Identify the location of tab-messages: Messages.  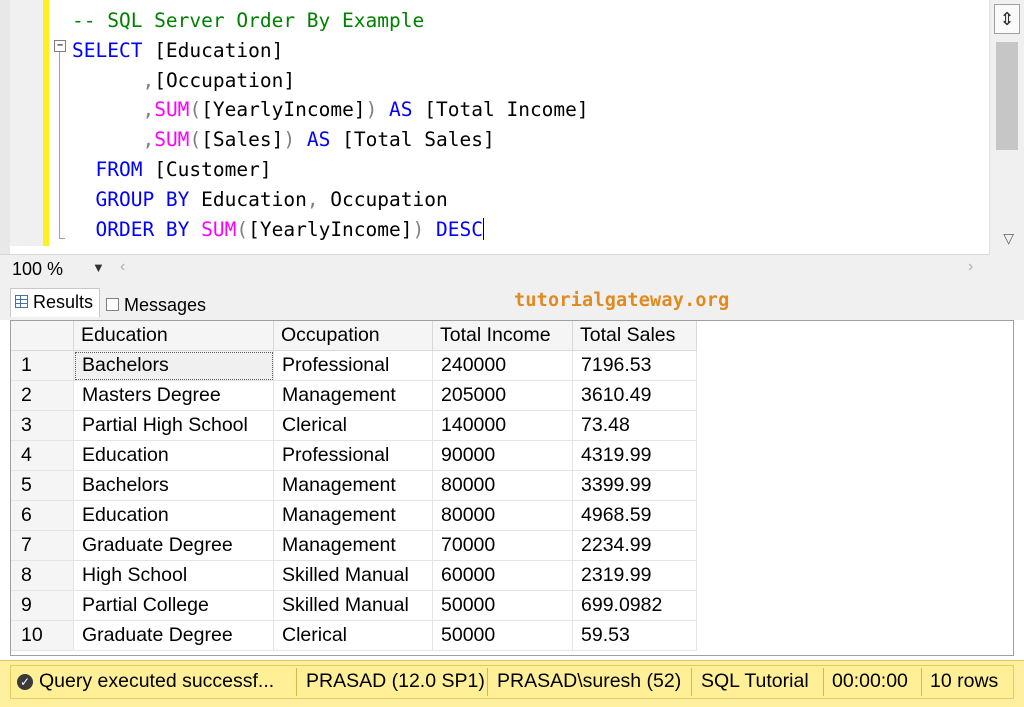
(157, 306).